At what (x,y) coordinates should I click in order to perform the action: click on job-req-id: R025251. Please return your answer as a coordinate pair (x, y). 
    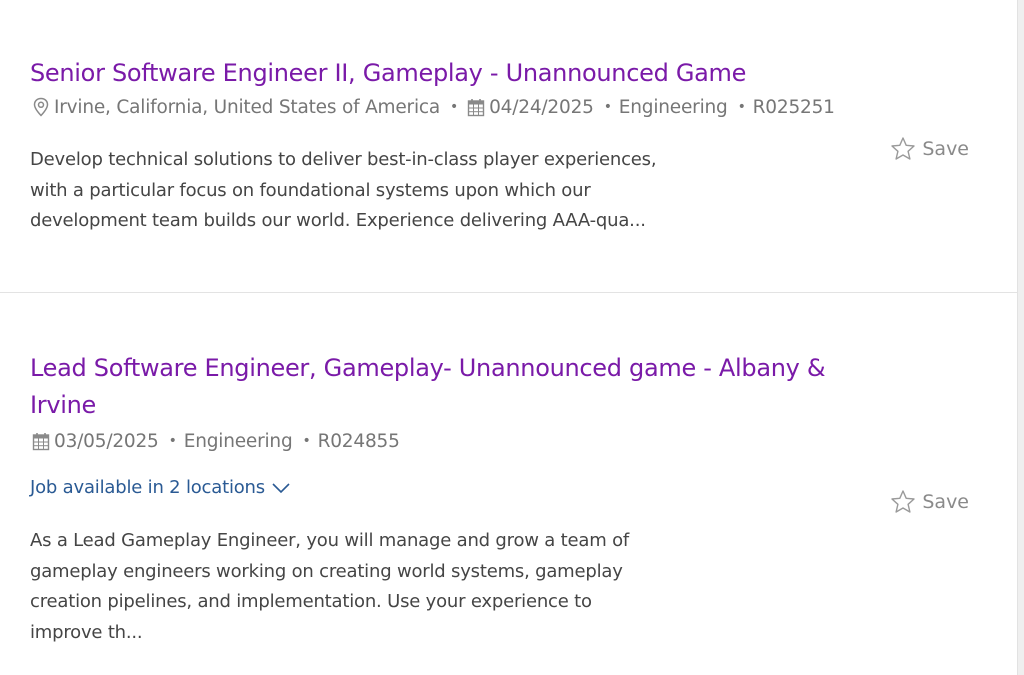
    Looking at the image, I should click on (793, 107).